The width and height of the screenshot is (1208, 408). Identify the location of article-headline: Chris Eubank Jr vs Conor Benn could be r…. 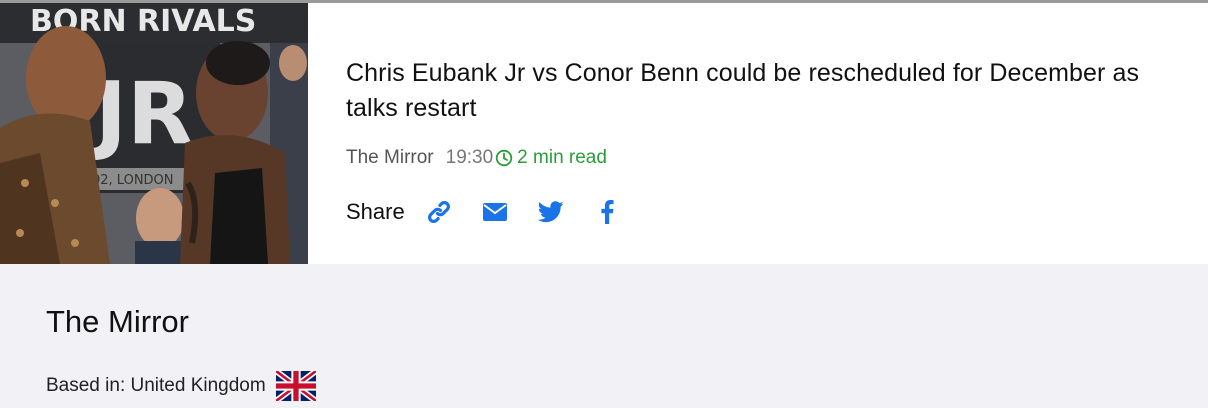
(771, 91).